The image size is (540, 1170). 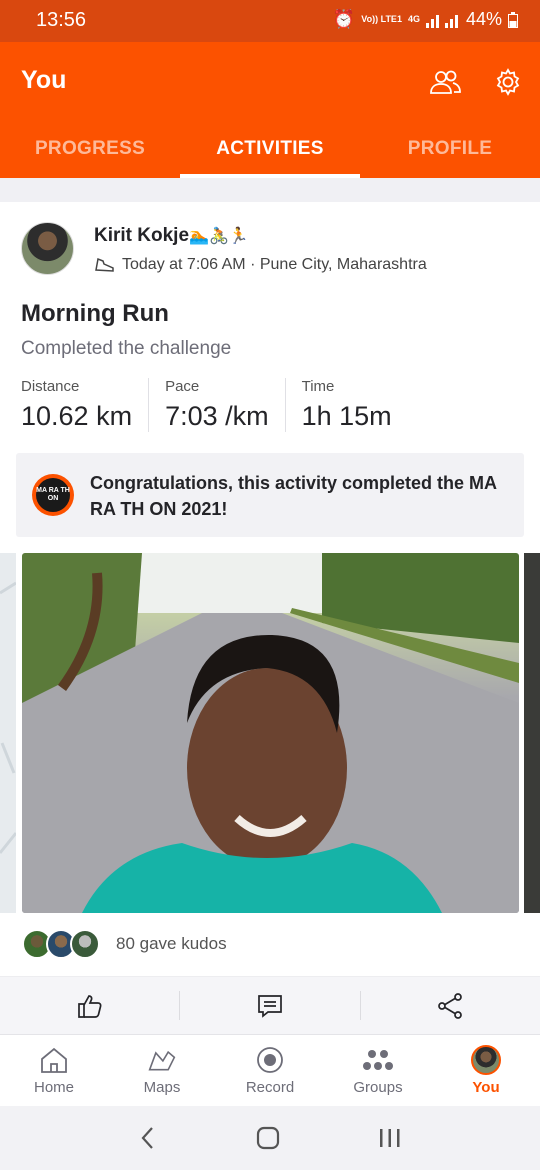 I want to click on kudos-avatar, so click(x=85, y=944).